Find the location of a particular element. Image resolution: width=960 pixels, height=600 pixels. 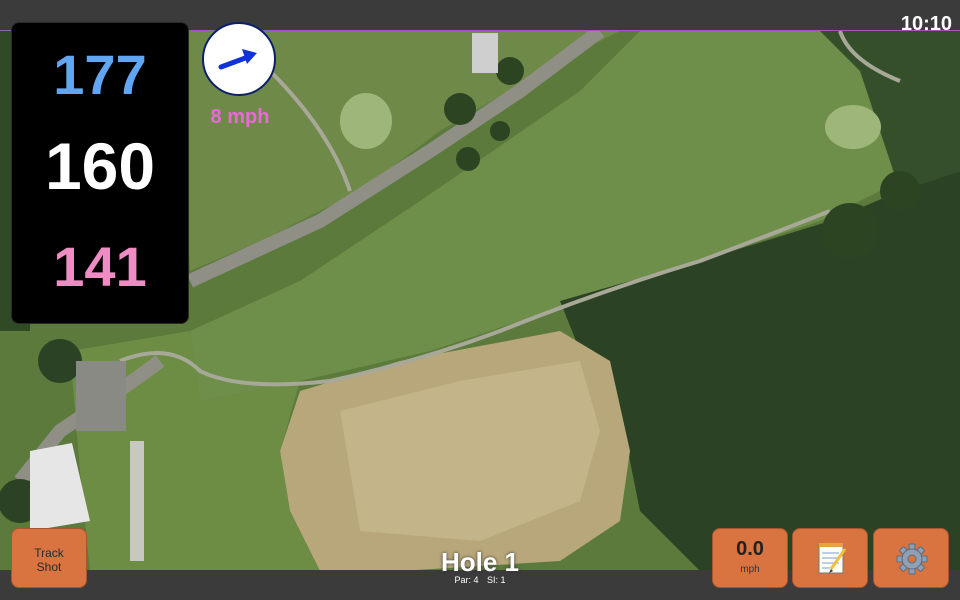

wind-indicator is located at coordinates (239, 59).